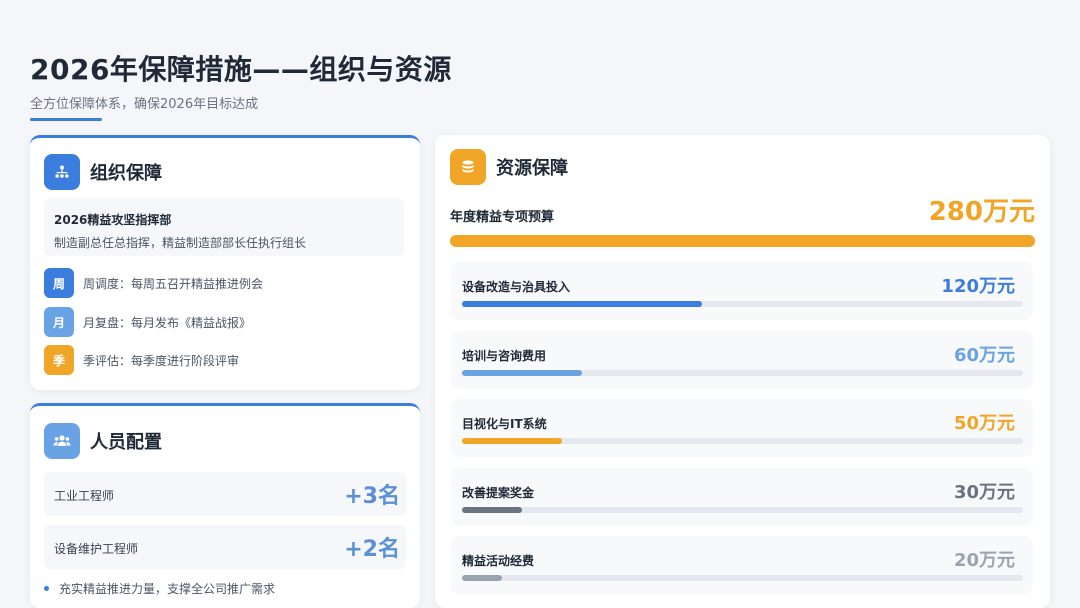 This screenshot has width=1080, height=608. Describe the element at coordinates (225, 547) in the screenshot. I see `role-row: 设备维护工程师 +2名` at that location.